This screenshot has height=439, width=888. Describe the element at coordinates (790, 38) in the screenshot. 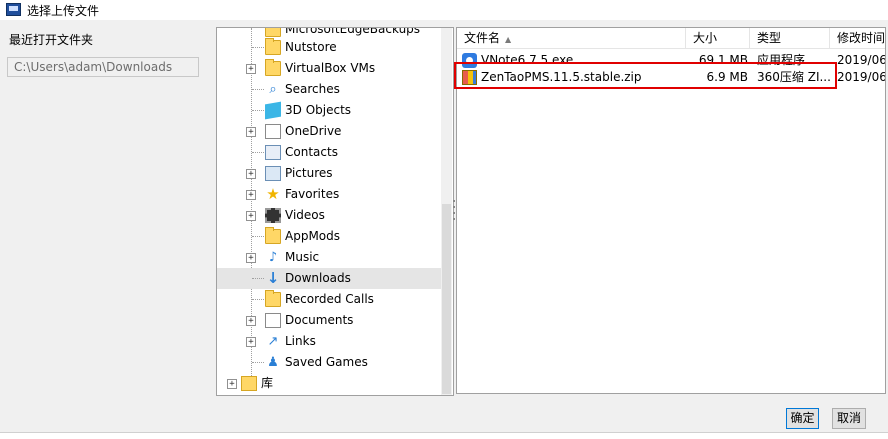

I see `column-header-type: 类型` at that location.